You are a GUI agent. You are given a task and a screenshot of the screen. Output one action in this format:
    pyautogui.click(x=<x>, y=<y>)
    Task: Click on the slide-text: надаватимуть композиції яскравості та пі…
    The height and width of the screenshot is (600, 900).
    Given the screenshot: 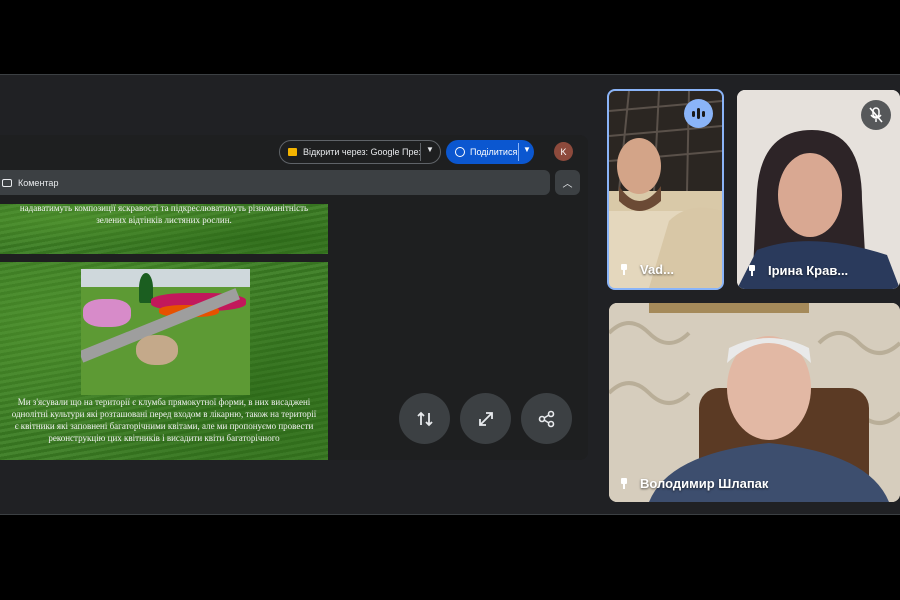 What is the action you would take?
    pyautogui.click(x=164, y=214)
    